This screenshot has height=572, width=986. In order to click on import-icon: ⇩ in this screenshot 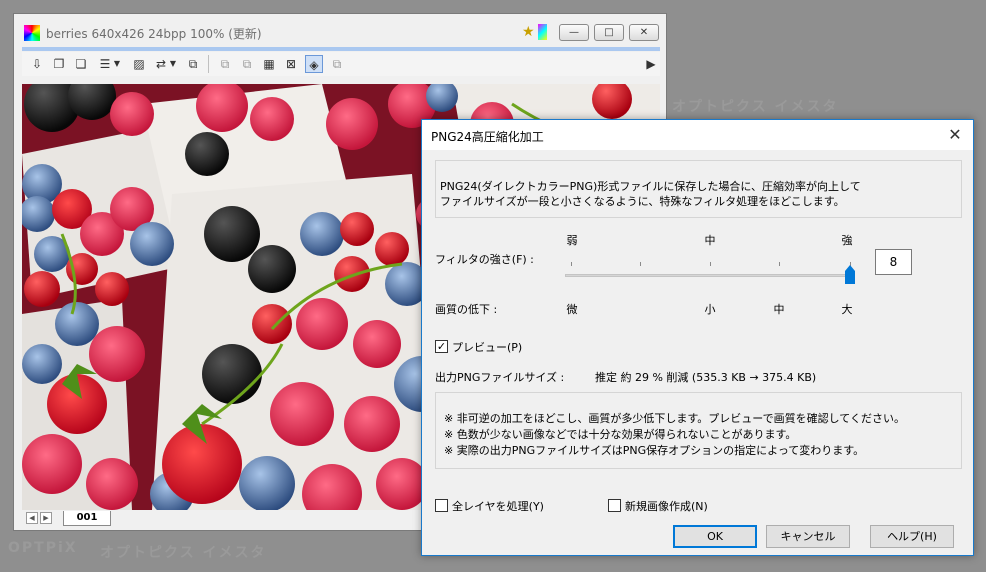, I will do `click(37, 64)`.